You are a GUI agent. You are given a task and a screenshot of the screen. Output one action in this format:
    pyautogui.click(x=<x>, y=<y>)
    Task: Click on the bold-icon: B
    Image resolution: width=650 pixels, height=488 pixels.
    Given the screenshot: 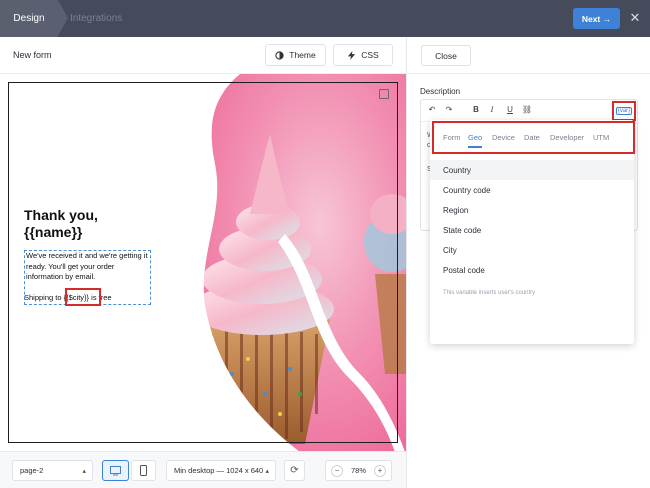 What is the action you would take?
    pyautogui.click(x=476, y=109)
    